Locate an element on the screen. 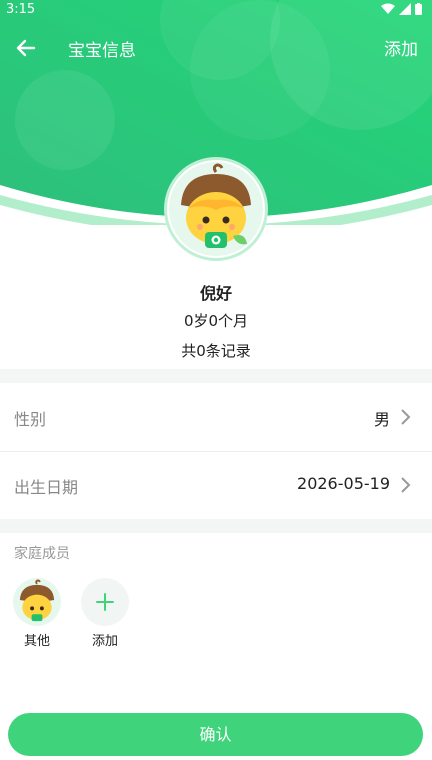  add-member-button: 添加 is located at coordinates (105, 613).